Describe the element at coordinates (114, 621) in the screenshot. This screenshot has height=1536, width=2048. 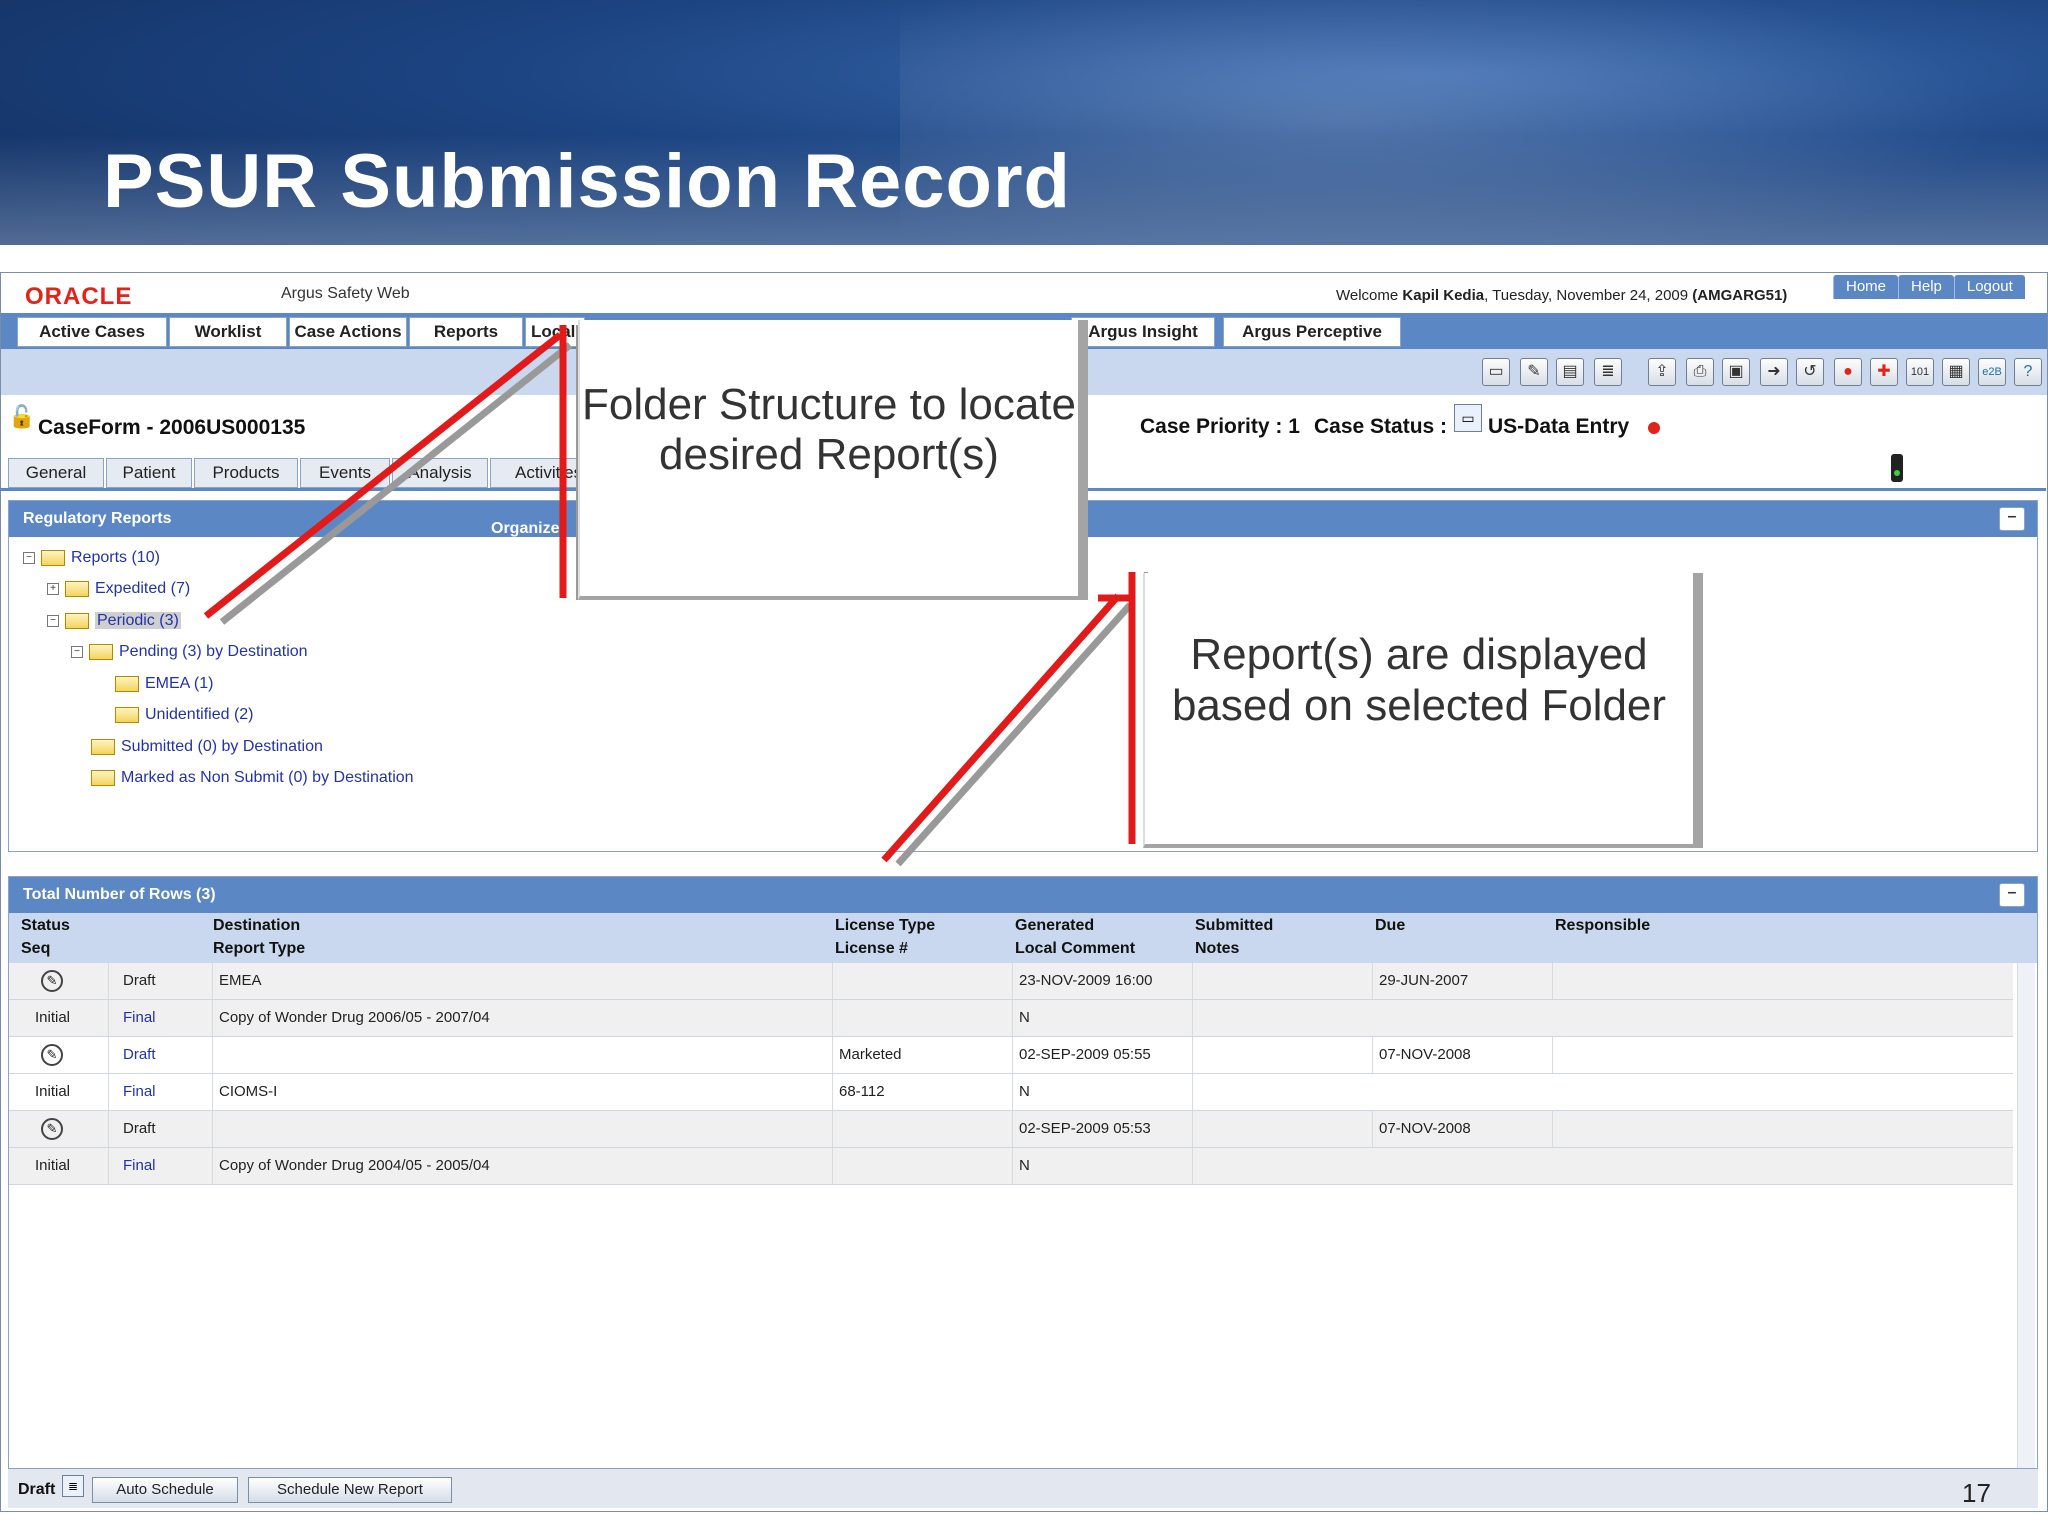
I see `tree-node-periodic: − Periodic (3)` at that location.